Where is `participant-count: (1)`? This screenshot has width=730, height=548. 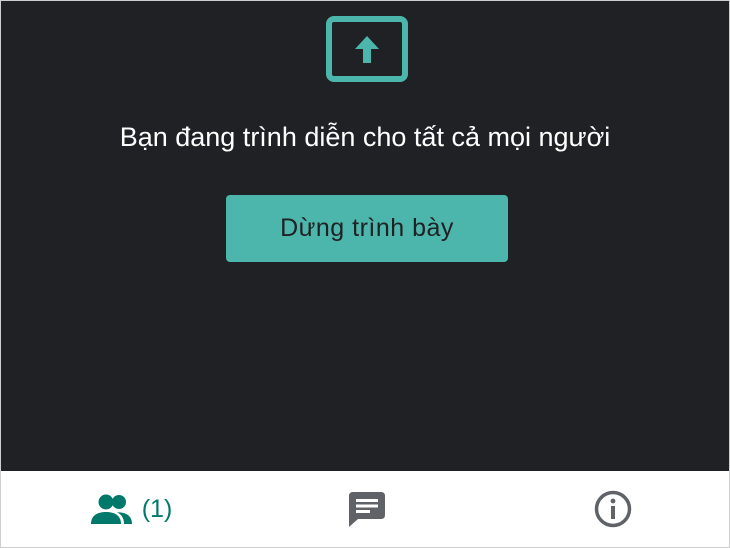 participant-count: (1) is located at coordinates (157, 509).